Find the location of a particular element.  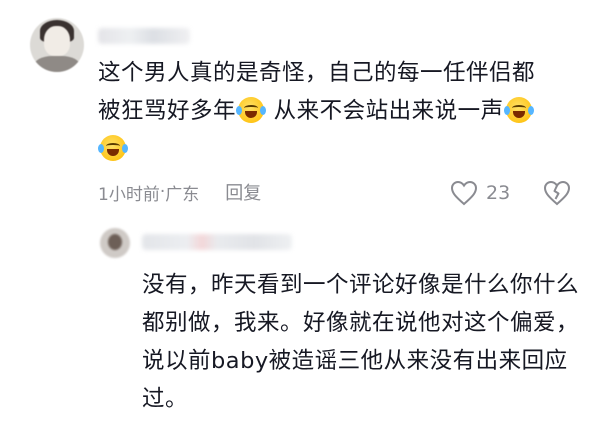

comment-meta: 1小时前 · 广东 回复 is located at coordinates (179, 192).